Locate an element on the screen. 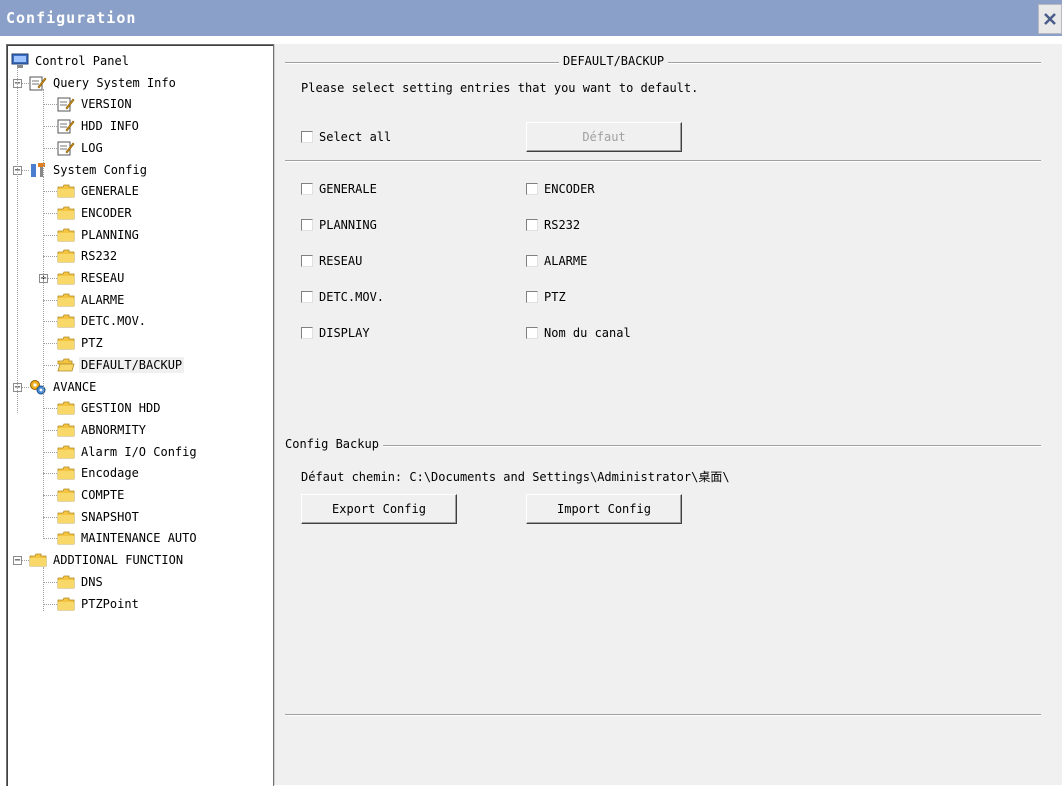 The width and height of the screenshot is (1062, 786). tree-item: Control Panel is located at coordinates (71, 61).